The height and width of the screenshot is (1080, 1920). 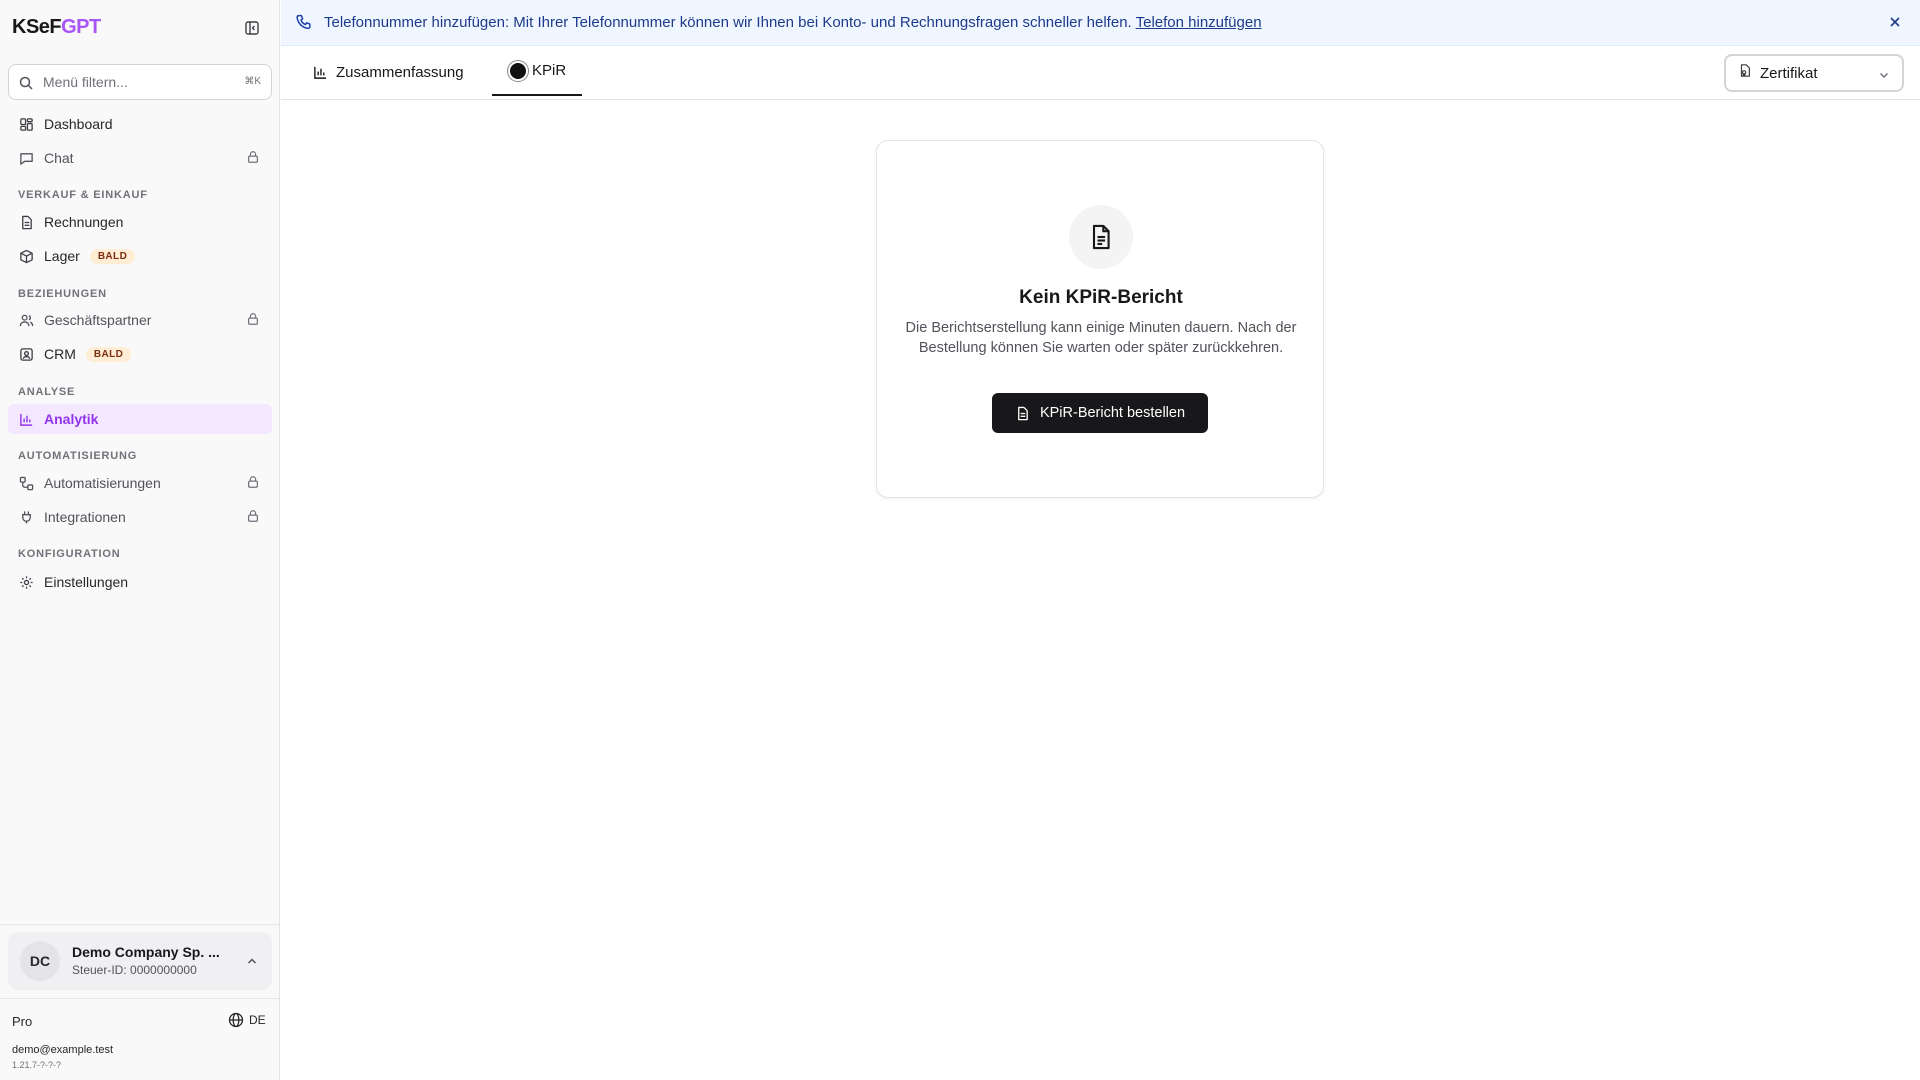 I want to click on sidebar-item-label: Einstellungen, so click(x=86, y=582).